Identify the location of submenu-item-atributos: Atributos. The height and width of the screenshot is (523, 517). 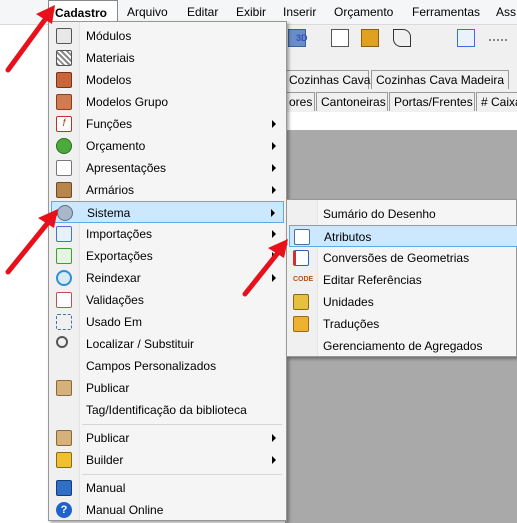
(403, 236).